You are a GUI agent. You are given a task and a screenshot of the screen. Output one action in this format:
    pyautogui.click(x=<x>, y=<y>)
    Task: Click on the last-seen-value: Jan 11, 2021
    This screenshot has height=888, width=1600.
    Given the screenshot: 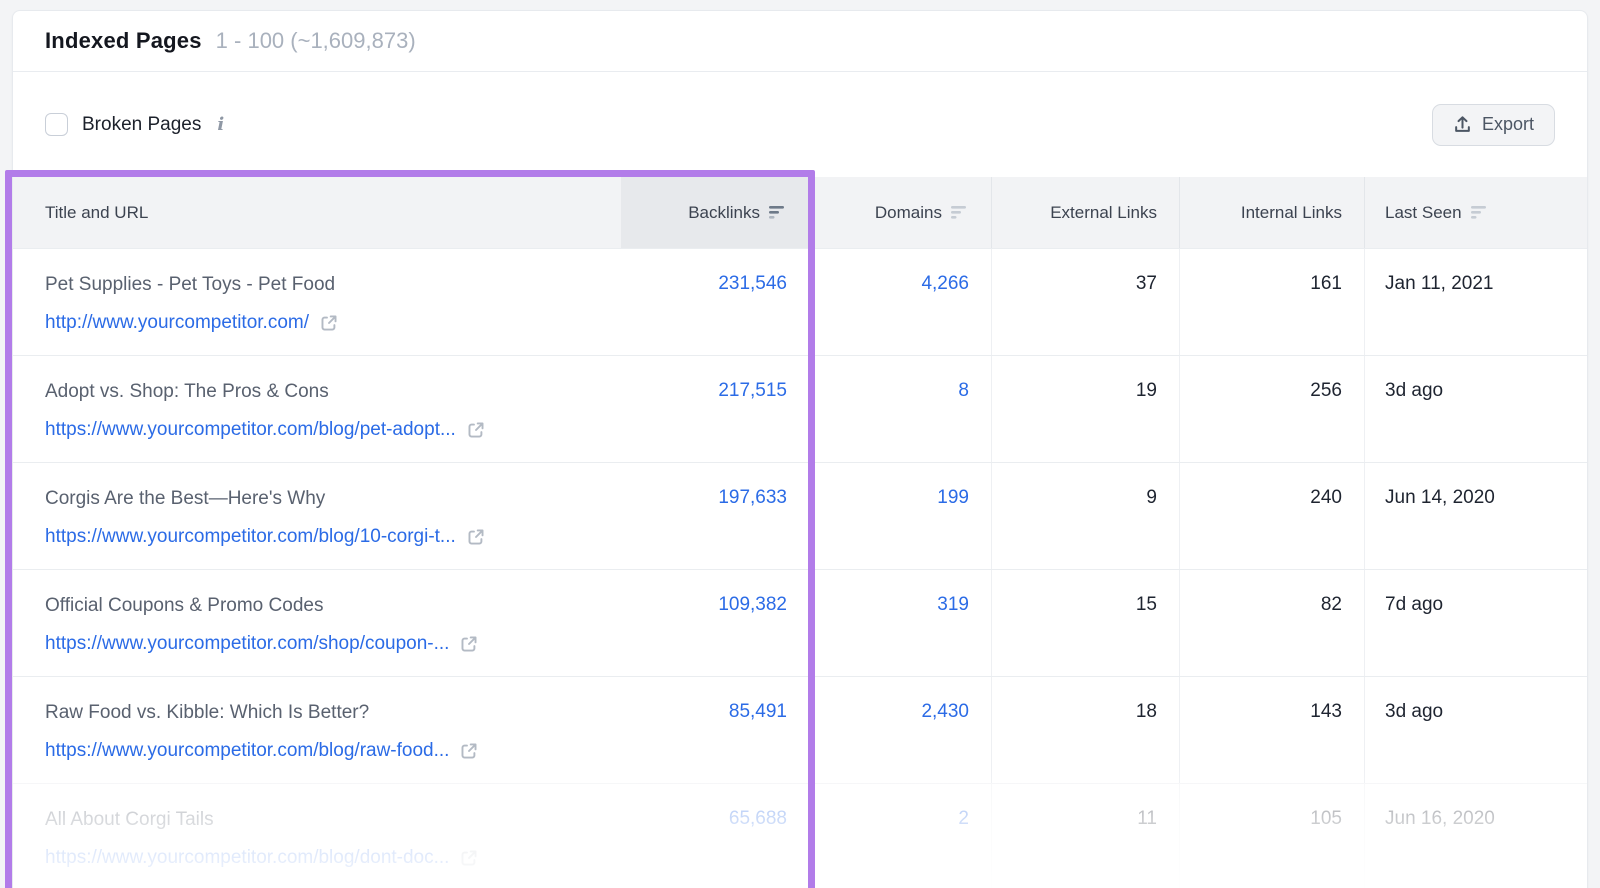 What is the action you would take?
    pyautogui.click(x=1475, y=302)
    